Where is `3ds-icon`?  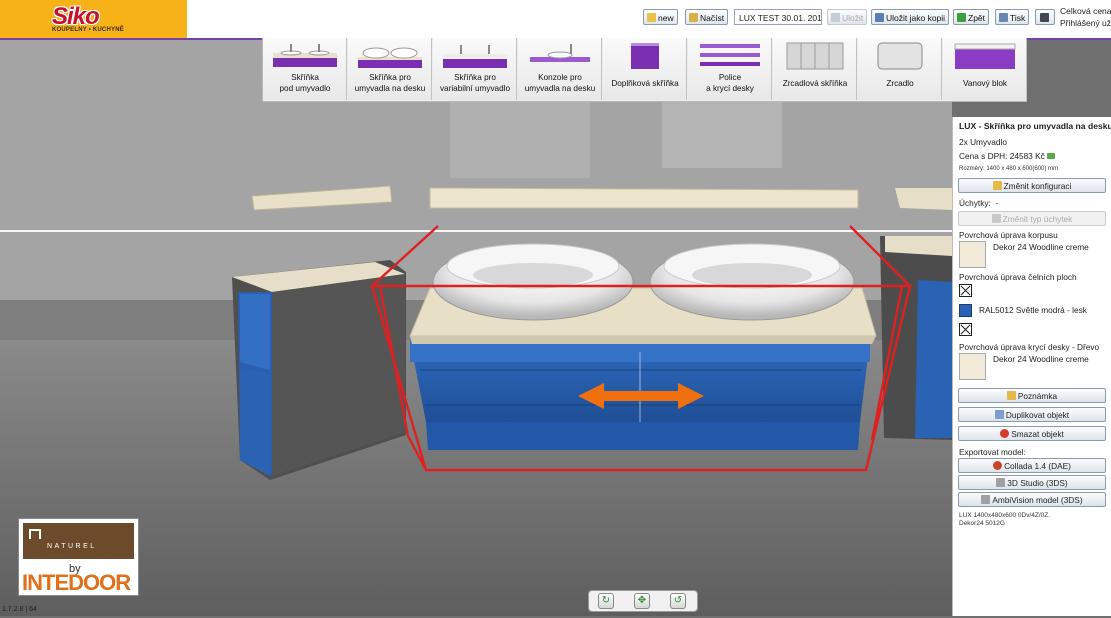 3ds-icon is located at coordinates (1001, 482).